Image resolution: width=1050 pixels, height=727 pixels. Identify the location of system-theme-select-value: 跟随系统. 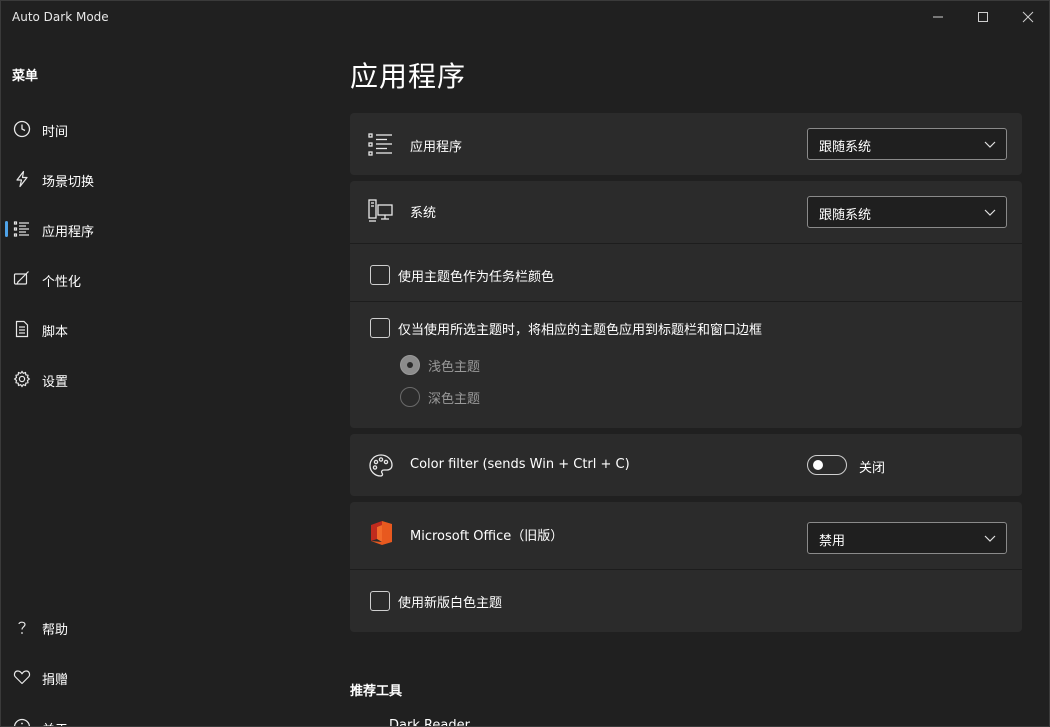
(845, 215).